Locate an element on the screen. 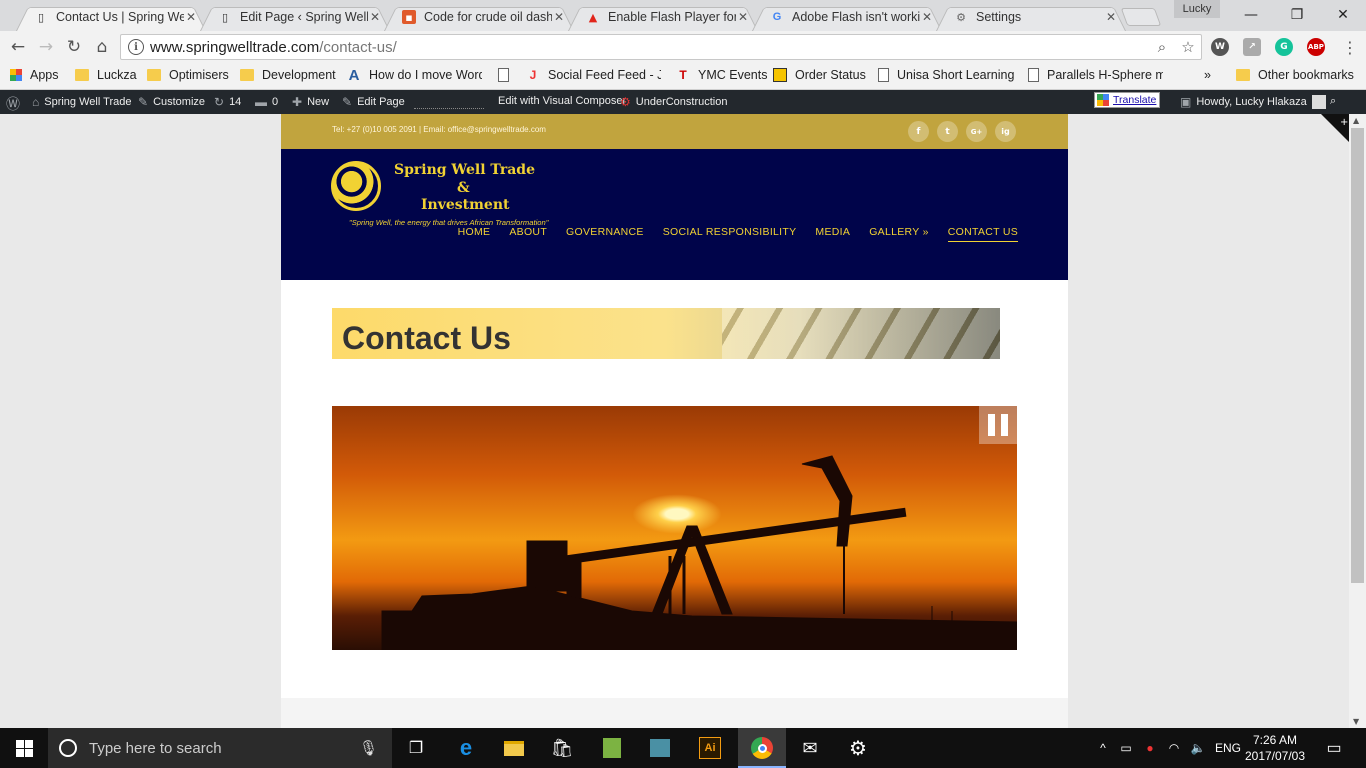 The image size is (1366, 768). bookmark-order-status: Order Status is located at coordinates (819, 75).